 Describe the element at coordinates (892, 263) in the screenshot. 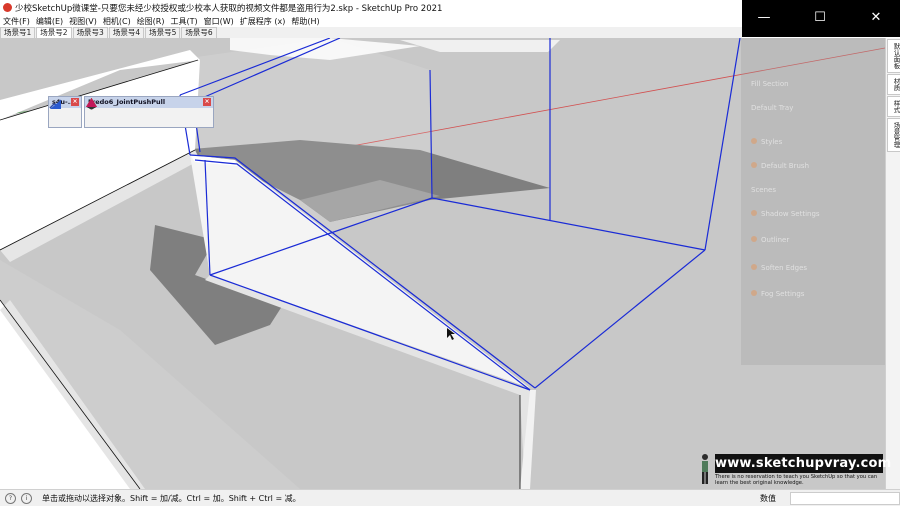

I see `tray-tab-strip: 默认面板 材质 样式 场景管理` at that location.